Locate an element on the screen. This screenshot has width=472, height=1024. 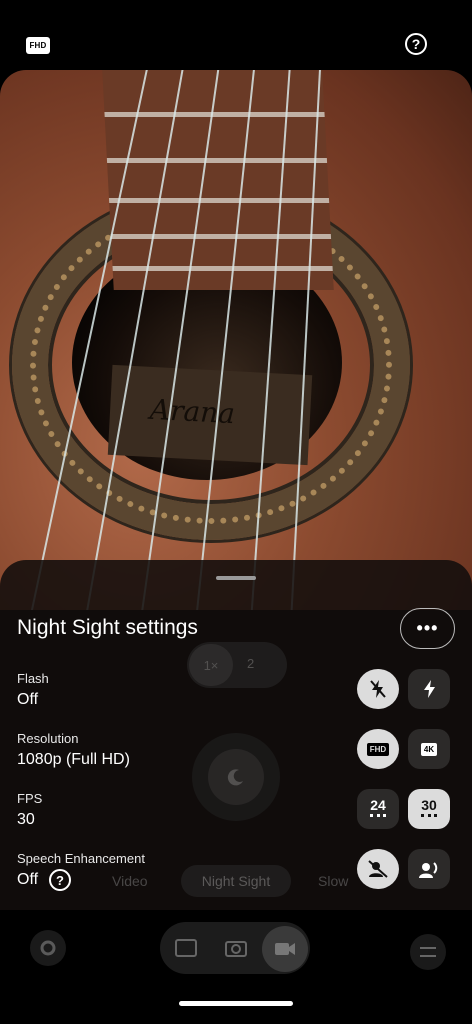
more-options-glyph: ••• is located at coordinates (427, 628).